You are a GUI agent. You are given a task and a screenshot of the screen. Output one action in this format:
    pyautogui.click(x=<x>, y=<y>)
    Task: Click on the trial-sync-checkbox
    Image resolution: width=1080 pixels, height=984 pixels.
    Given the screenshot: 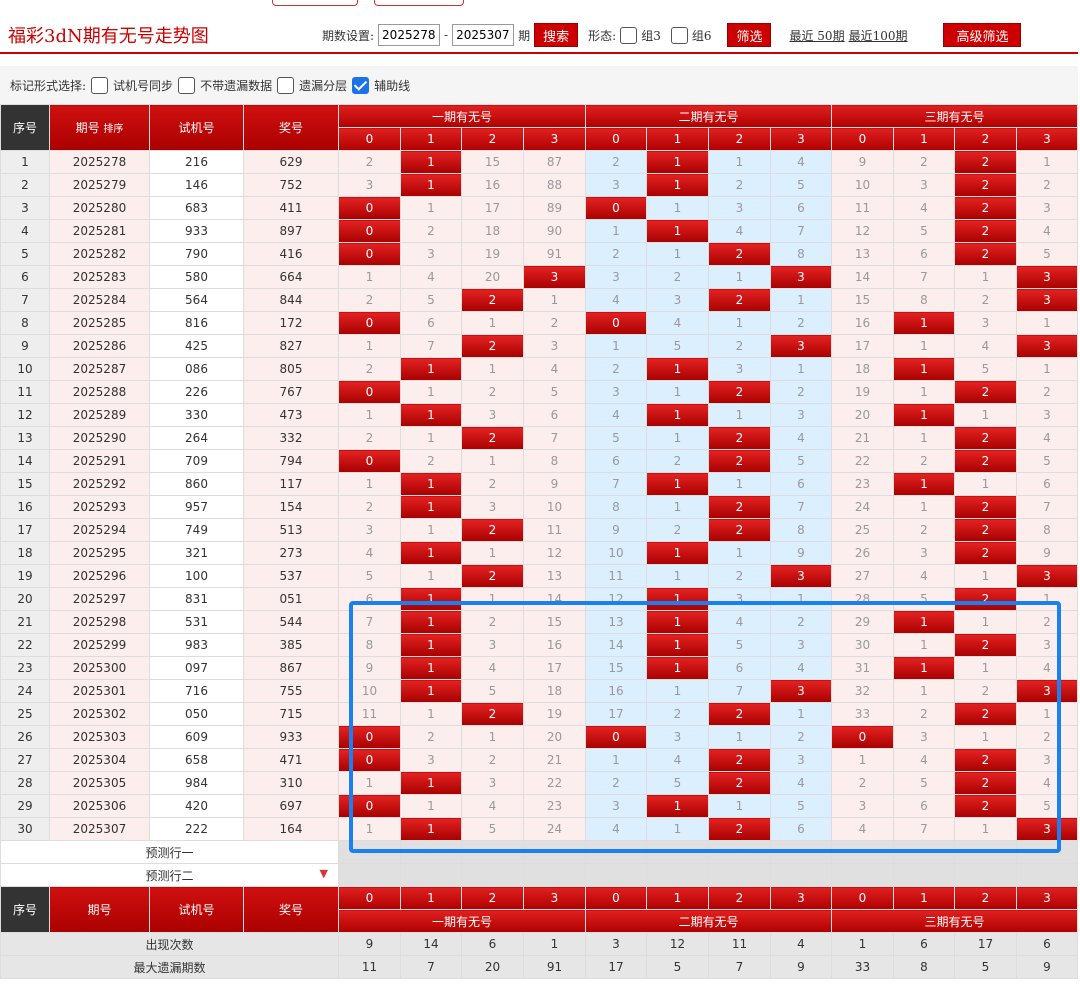 What is the action you would take?
    pyautogui.click(x=100, y=85)
    